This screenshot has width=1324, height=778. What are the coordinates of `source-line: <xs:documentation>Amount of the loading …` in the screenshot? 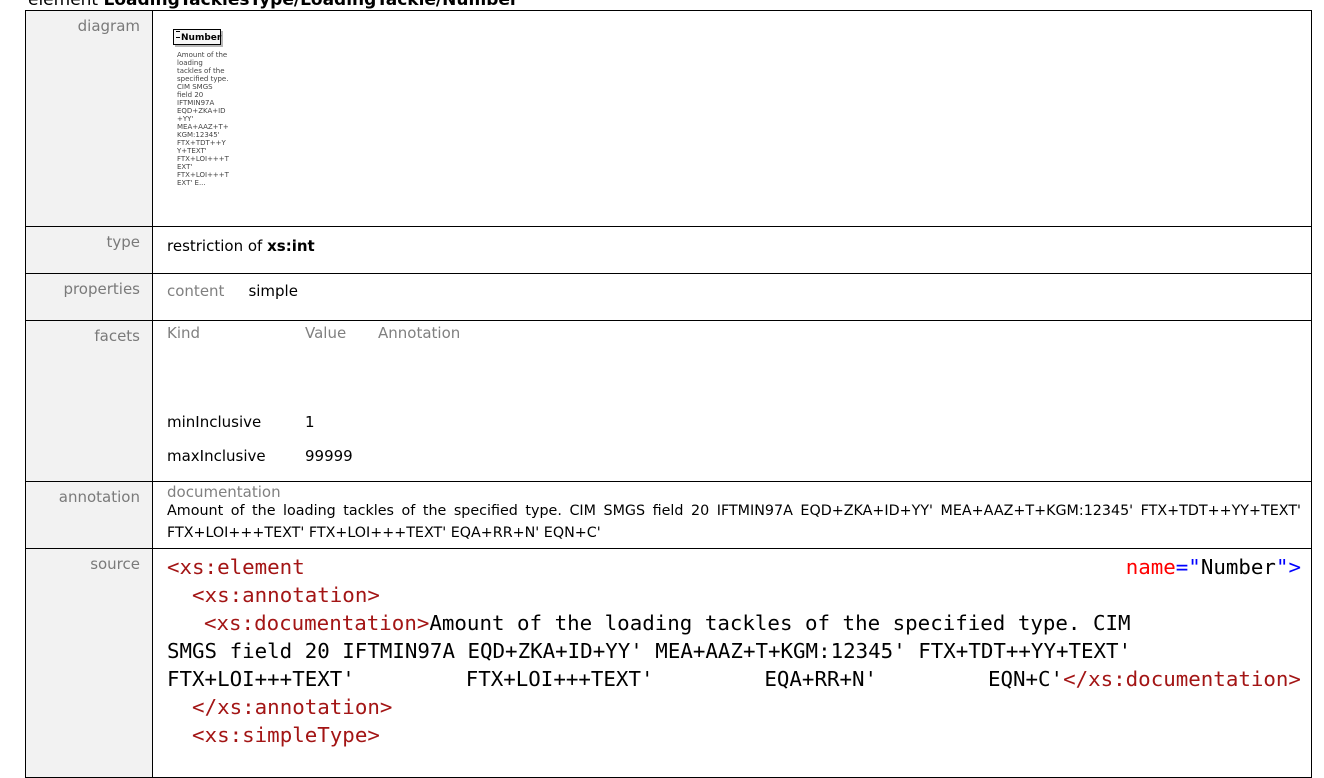 It's located at (734, 623).